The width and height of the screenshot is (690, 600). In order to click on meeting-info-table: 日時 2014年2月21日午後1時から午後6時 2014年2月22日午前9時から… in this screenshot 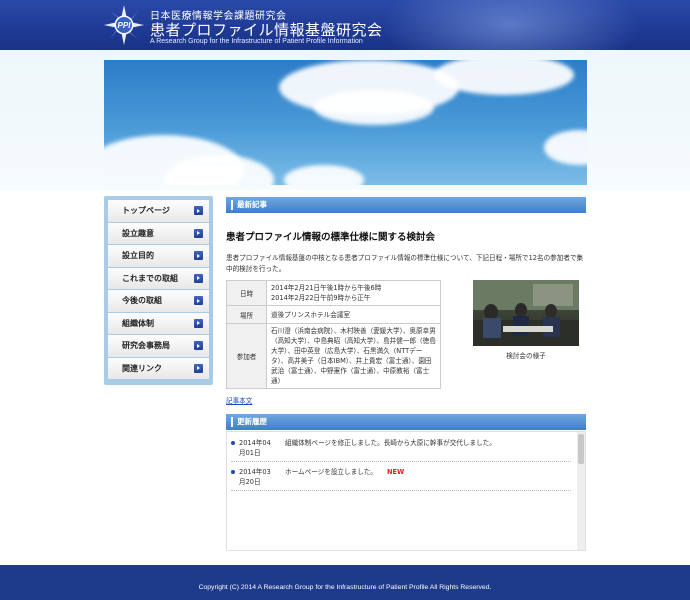, I will do `click(333, 334)`.